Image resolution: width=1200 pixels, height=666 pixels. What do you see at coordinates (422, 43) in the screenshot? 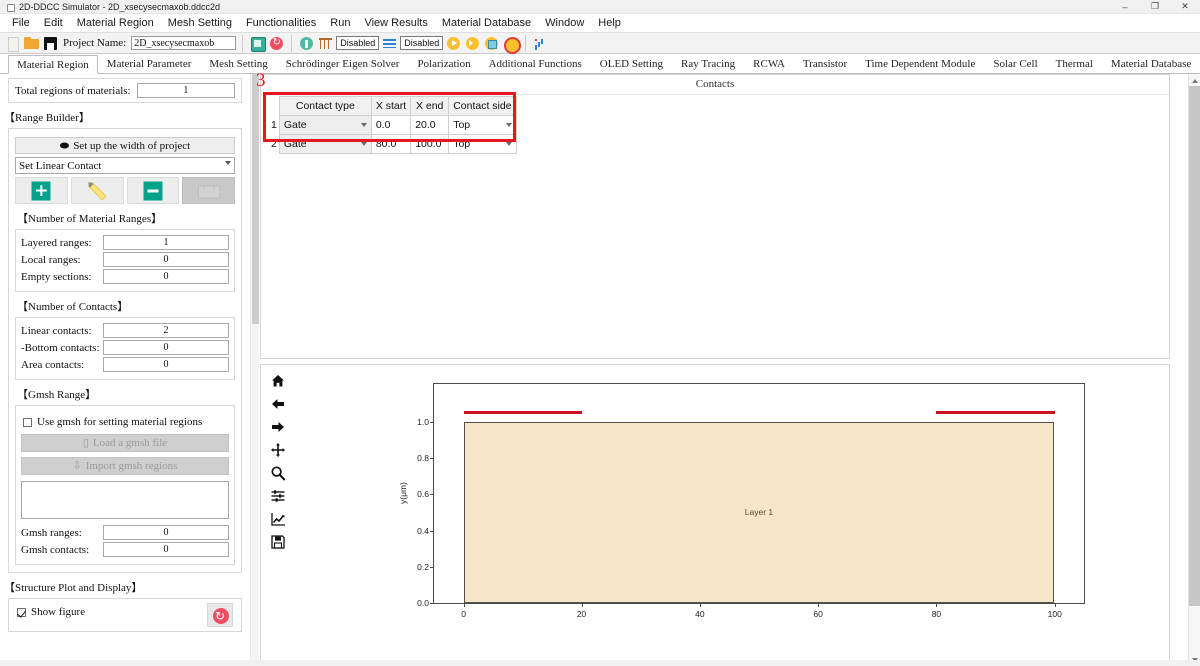
I see `solver-status-badge: Disabled` at bounding box center [422, 43].